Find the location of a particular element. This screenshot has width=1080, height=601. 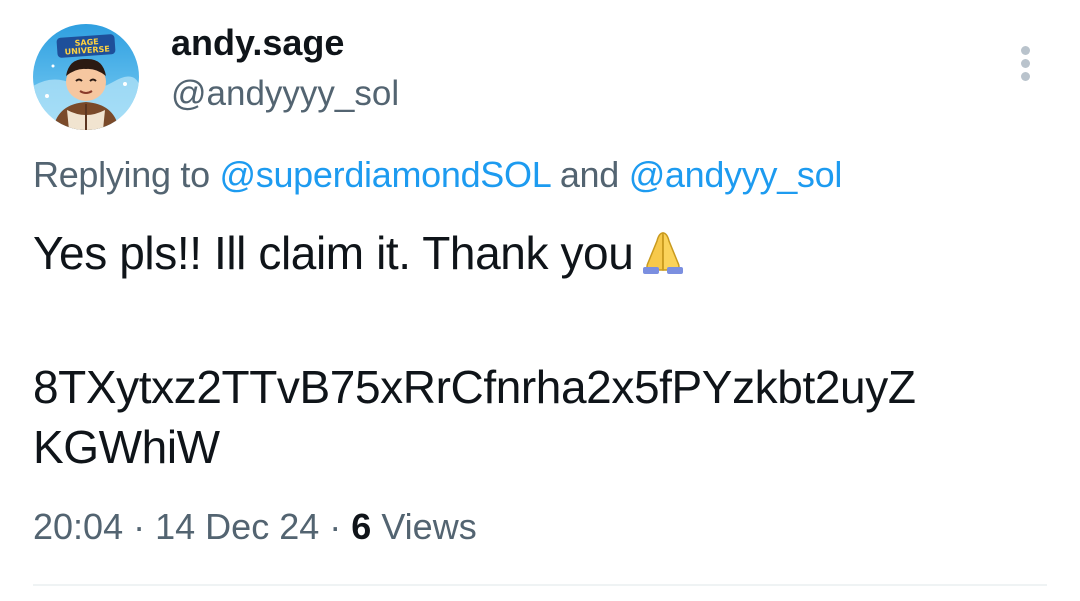

folded-hands-icon is located at coordinates (663, 257).